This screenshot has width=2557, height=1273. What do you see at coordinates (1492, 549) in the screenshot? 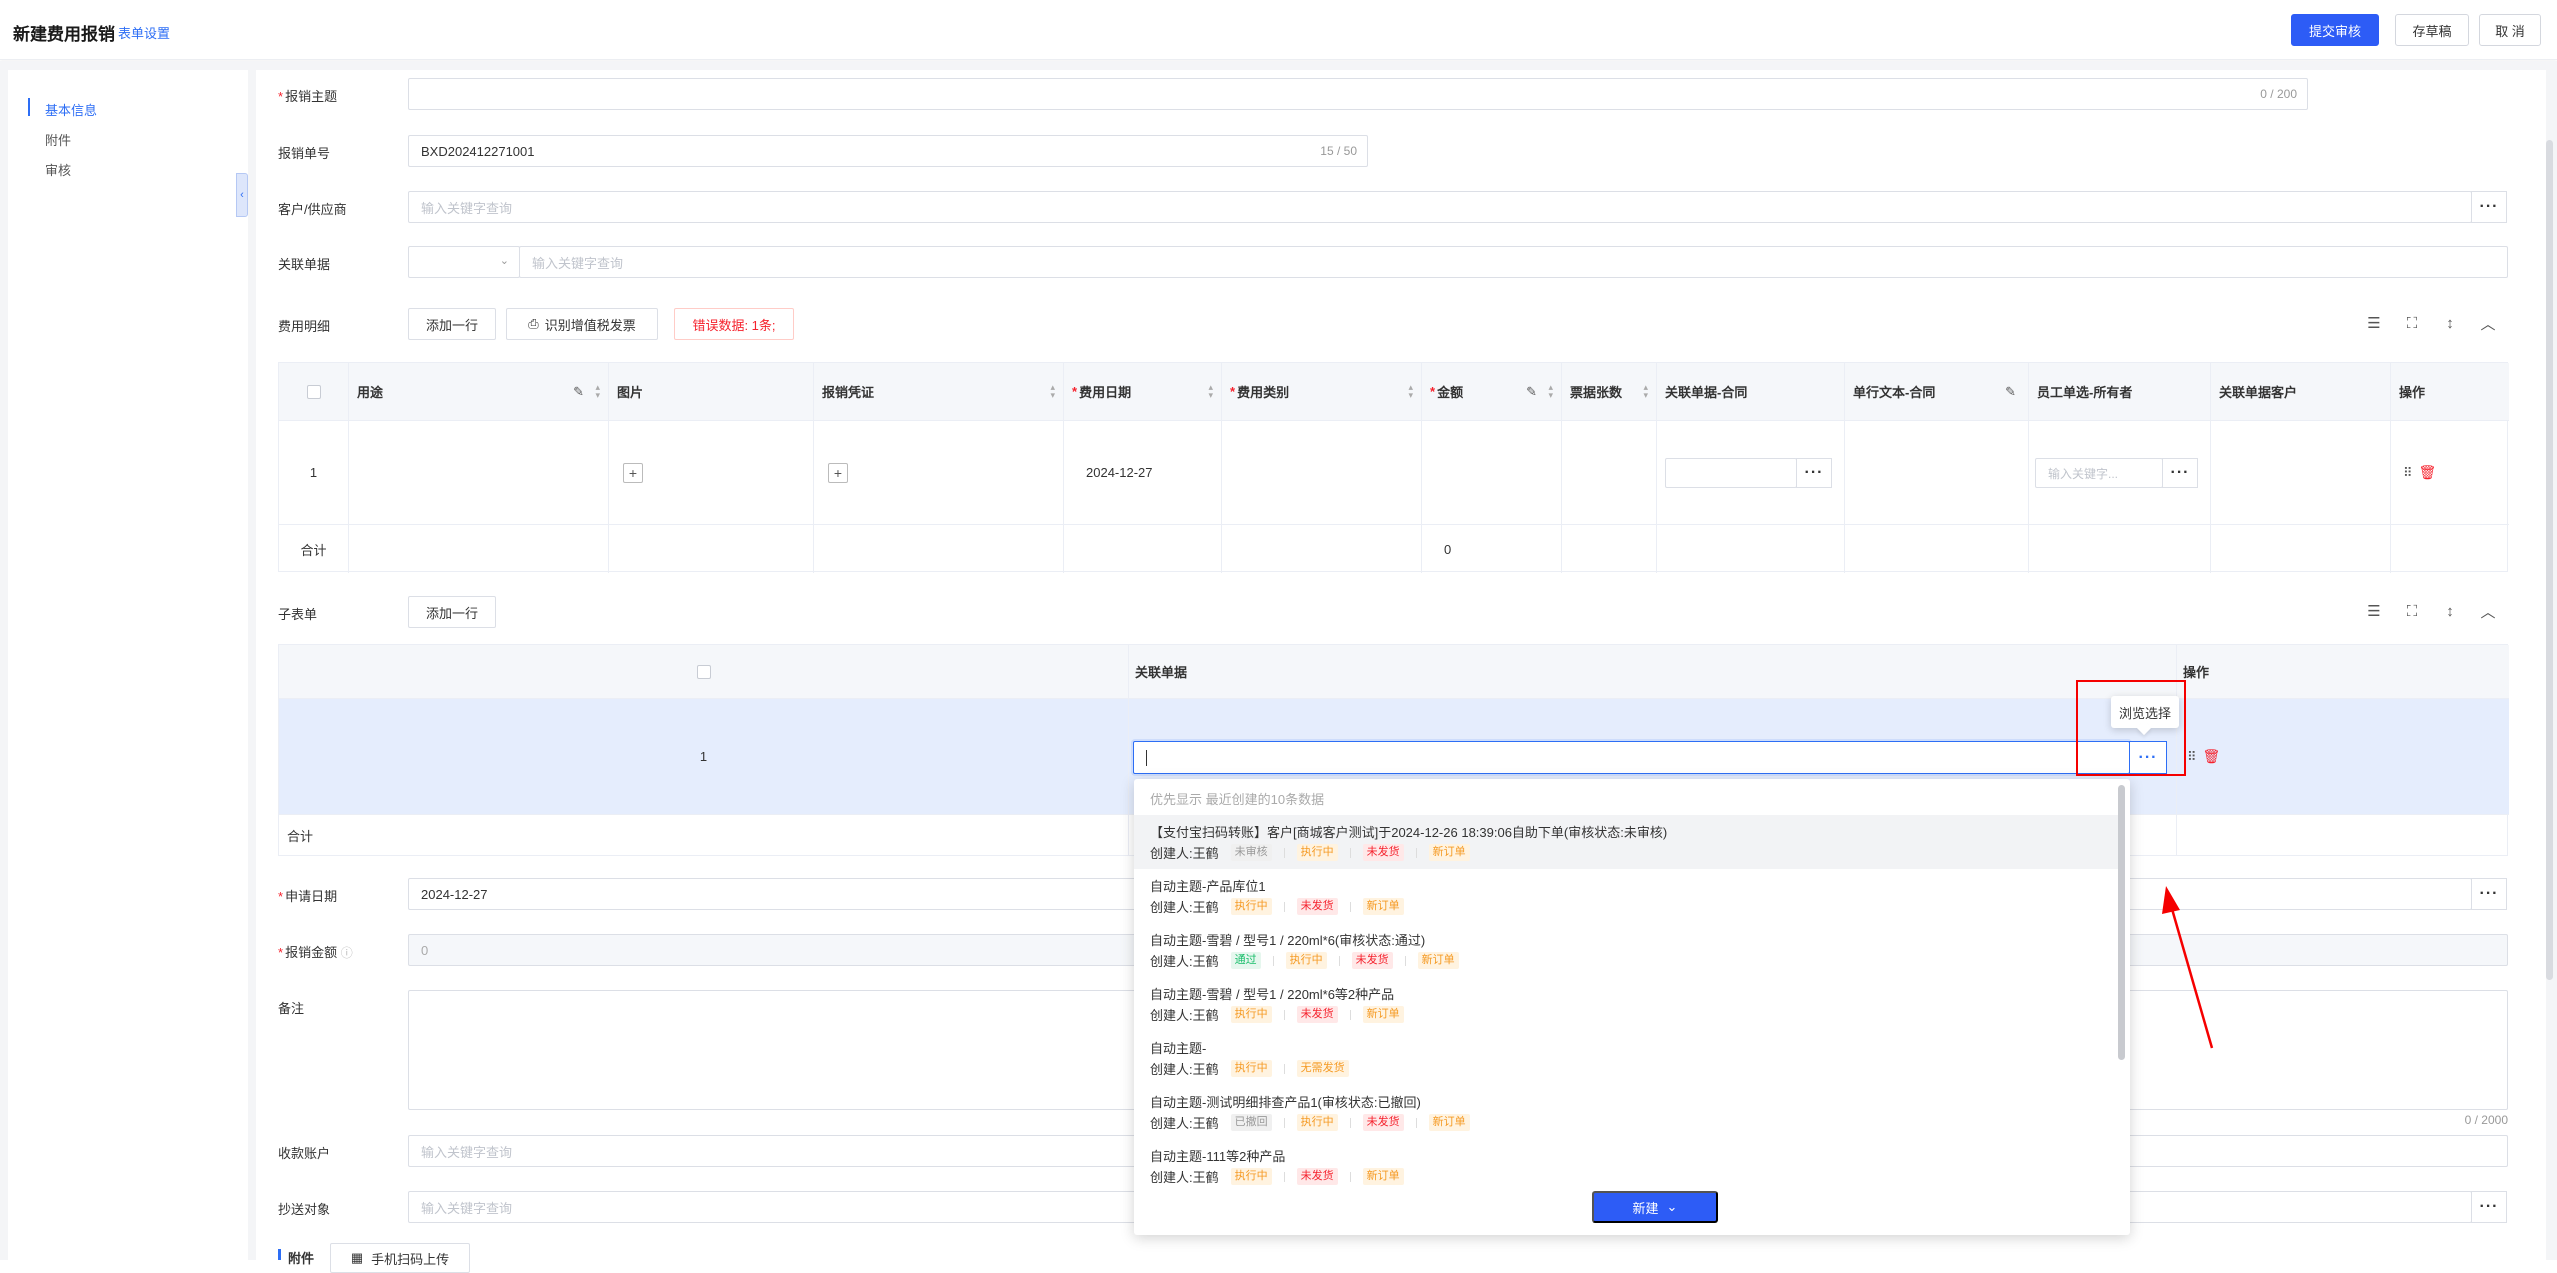
I see `total-amount: 0` at bounding box center [1492, 549].